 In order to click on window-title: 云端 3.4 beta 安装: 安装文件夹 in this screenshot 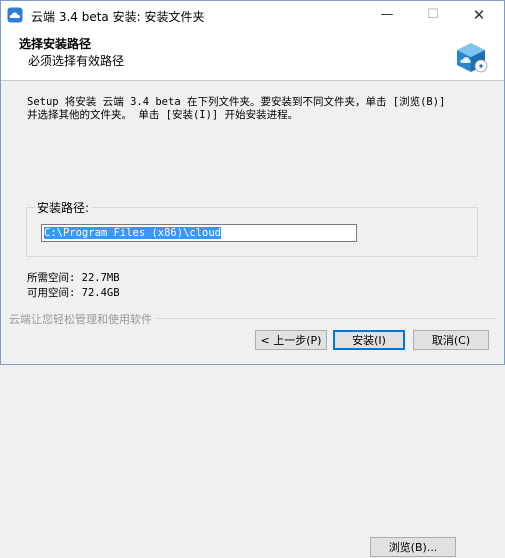, I will do `click(118, 17)`.